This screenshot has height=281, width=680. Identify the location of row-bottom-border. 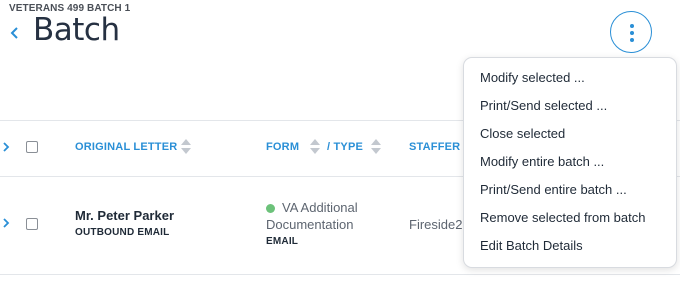
(340, 274).